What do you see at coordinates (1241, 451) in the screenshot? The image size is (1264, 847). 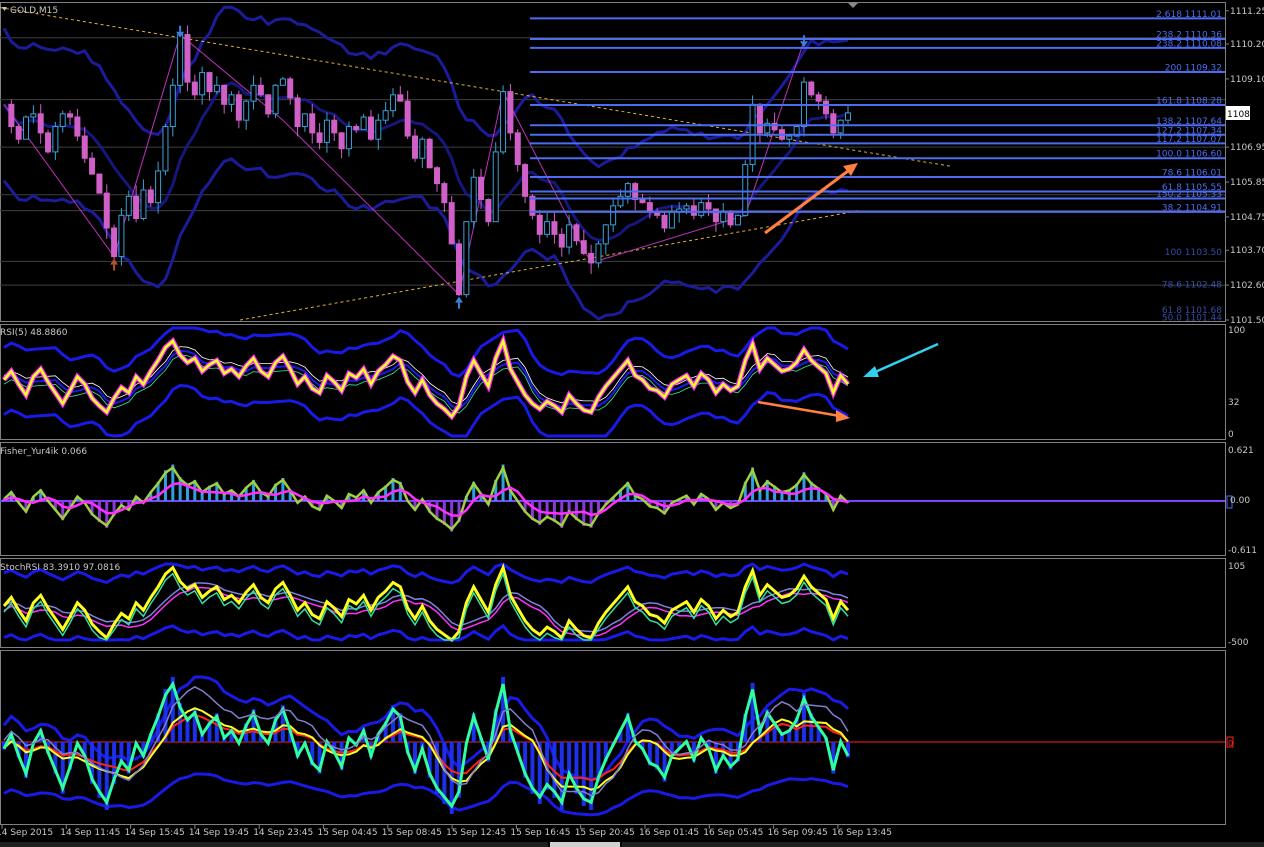 I see `fisher-axis-max: 0.621` at bounding box center [1241, 451].